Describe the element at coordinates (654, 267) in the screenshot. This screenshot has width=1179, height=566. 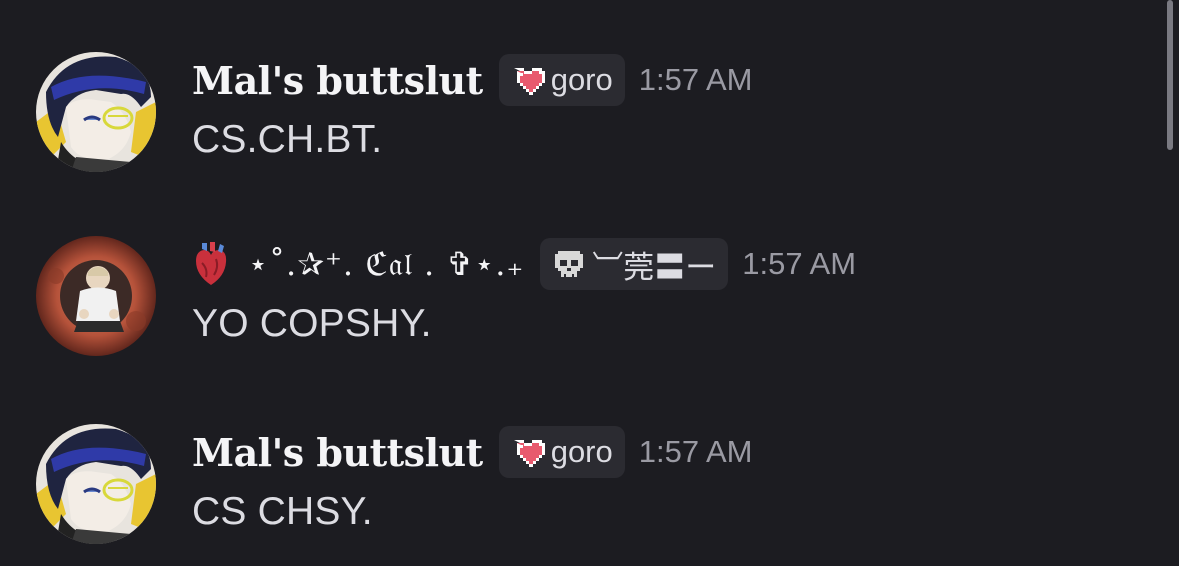
I see `user-tag-label: ︺莞〓ー` at that location.